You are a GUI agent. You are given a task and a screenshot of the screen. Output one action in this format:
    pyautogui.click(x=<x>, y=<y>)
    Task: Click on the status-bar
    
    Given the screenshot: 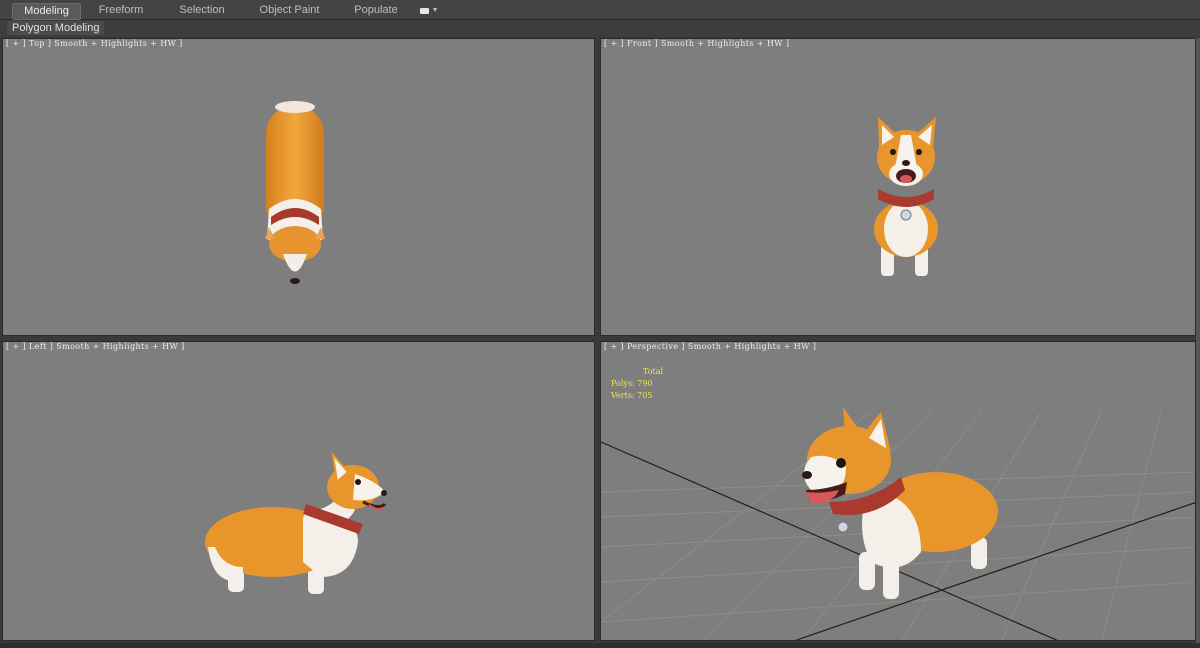 What is the action you would take?
    pyautogui.click(x=600, y=645)
    